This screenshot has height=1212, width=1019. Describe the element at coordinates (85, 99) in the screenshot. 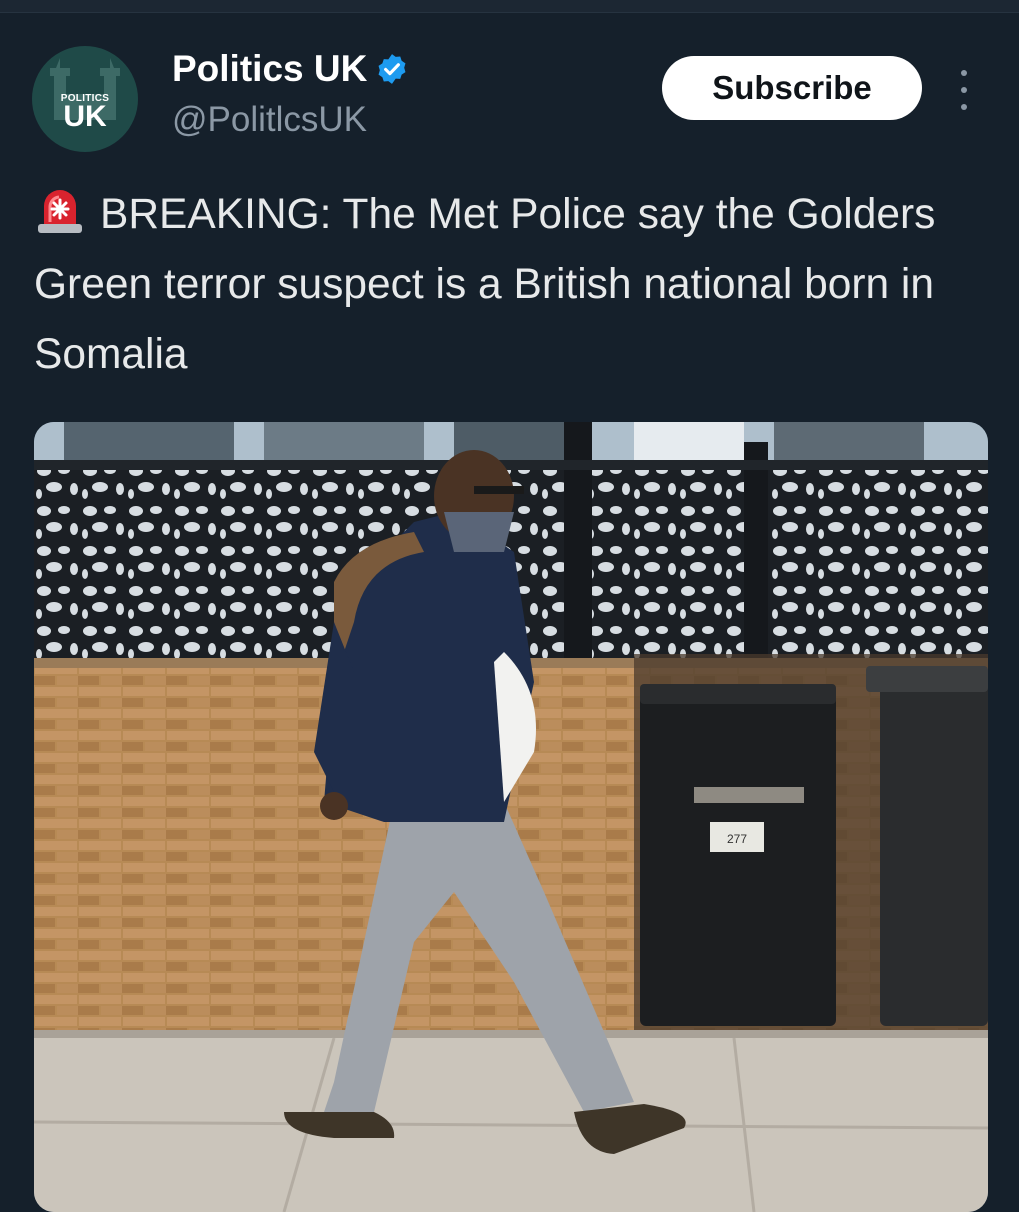

I see `avatar: POLITICS UK` at that location.